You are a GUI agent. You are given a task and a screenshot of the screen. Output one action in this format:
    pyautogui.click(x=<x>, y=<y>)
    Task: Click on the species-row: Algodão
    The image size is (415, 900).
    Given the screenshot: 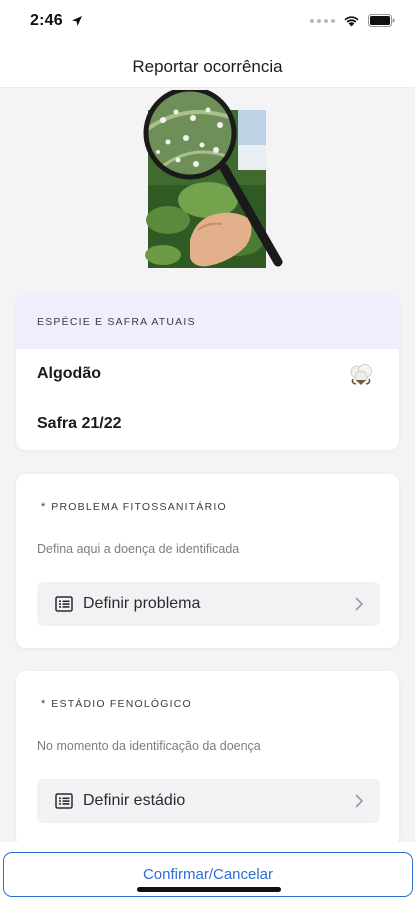 What is the action you would take?
    pyautogui.click(x=207, y=374)
    